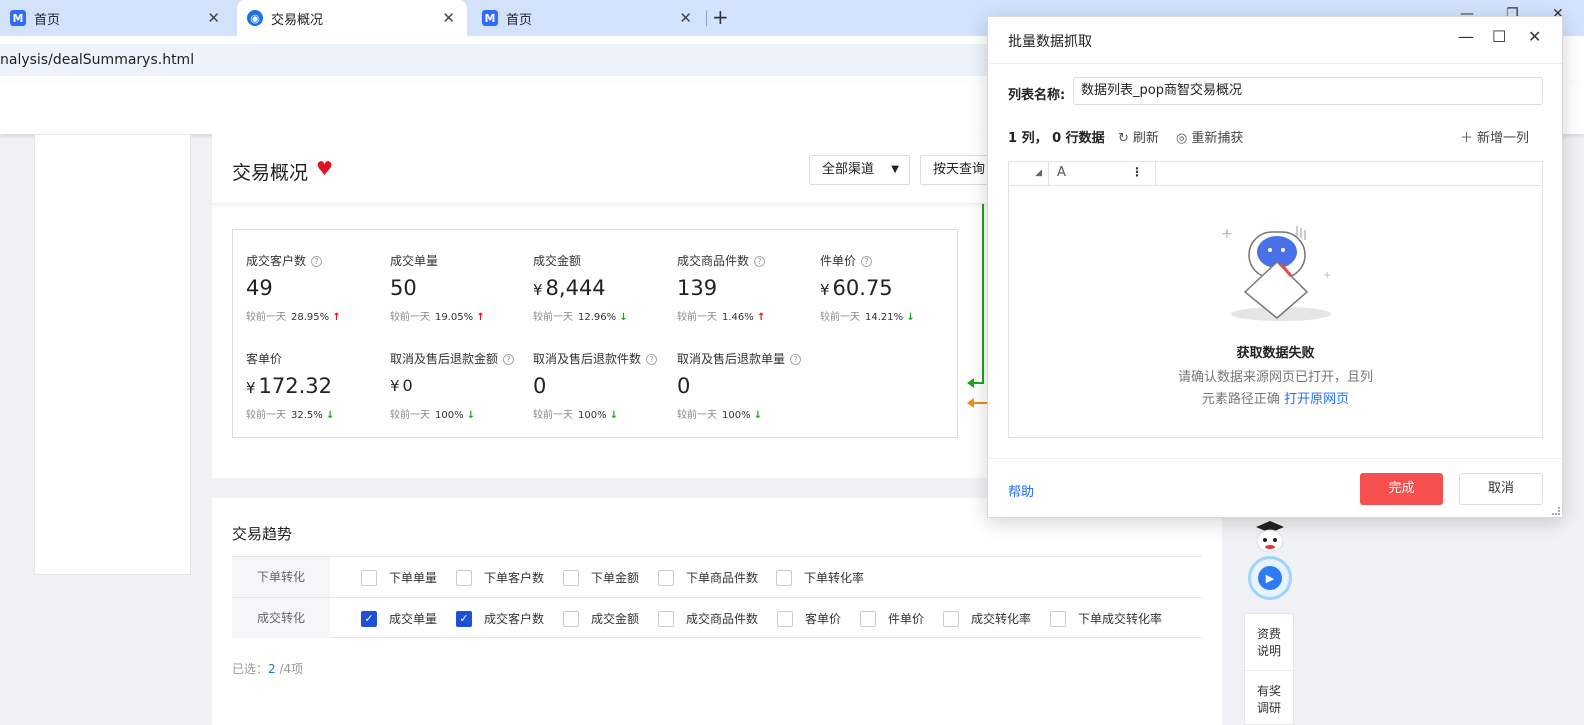 Image resolution: width=1584 pixels, height=725 pixels. What do you see at coordinates (1401, 489) in the screenshot?
I see `done-button: 完成` at bounding box center [1401, 489].